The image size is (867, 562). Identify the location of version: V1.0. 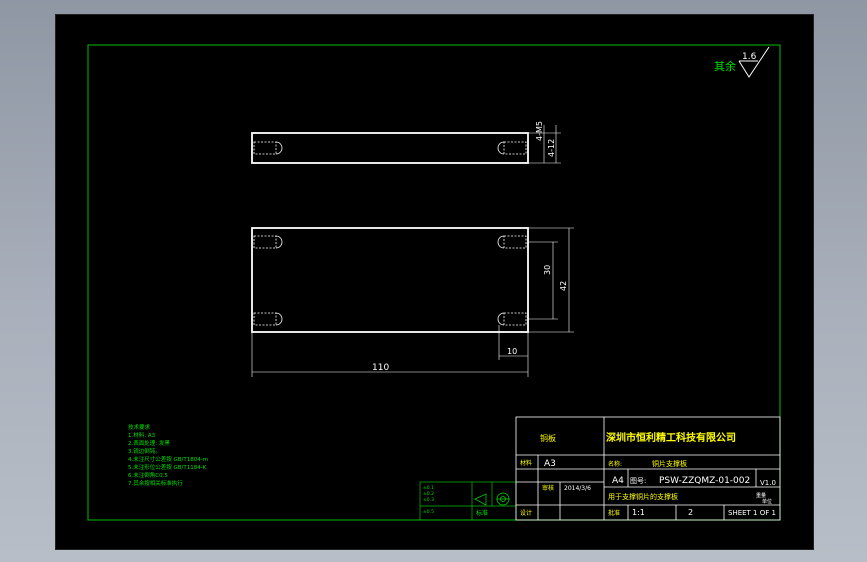
(768, 483).